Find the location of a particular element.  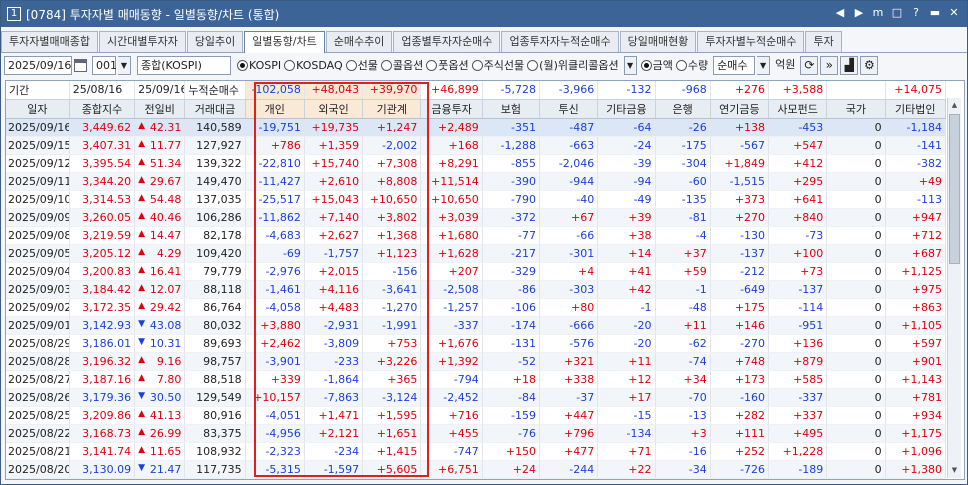

tab-7: 당일매매현황 is located at coordinates (658, 41).